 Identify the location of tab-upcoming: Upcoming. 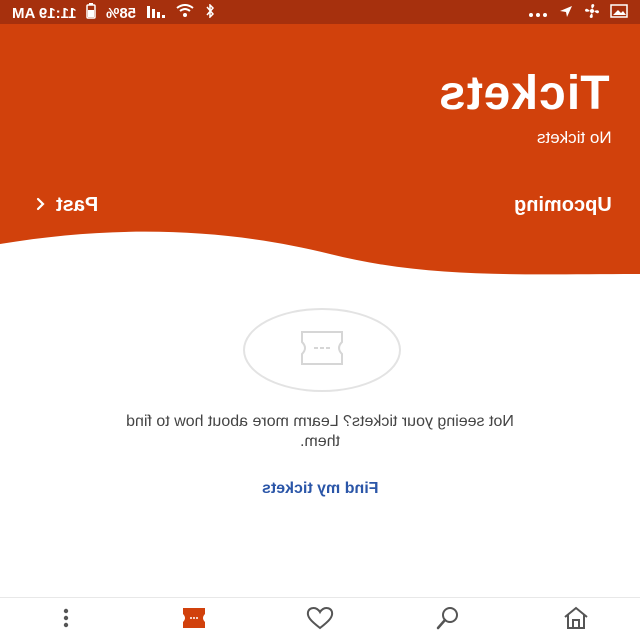
(563, 205).